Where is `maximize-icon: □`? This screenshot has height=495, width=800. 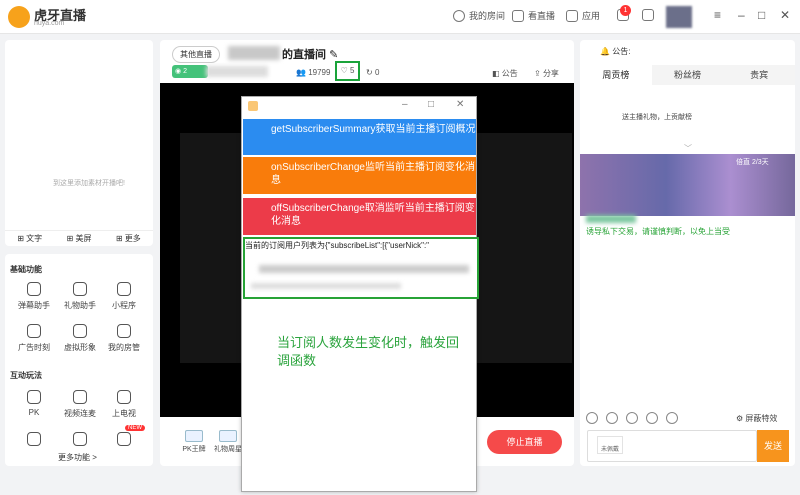
maximize-icon: □ is located at coordinates (761, 15).